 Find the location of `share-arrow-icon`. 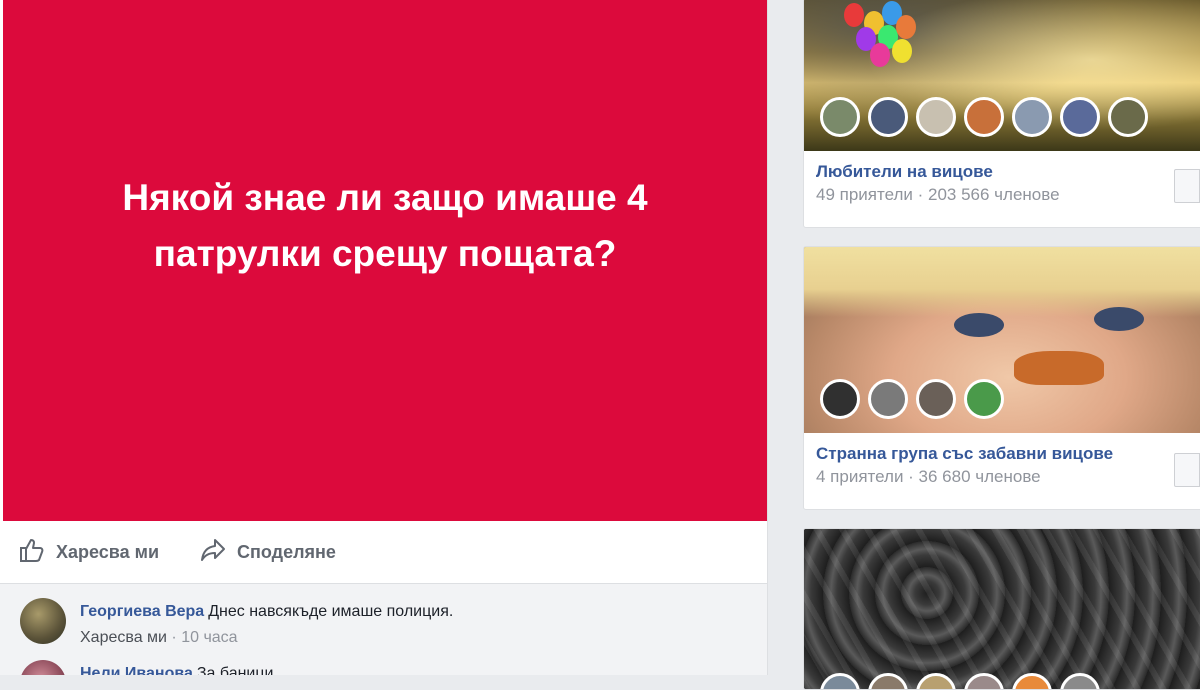

share-arrow-icon is located at coordinates (218, 552).